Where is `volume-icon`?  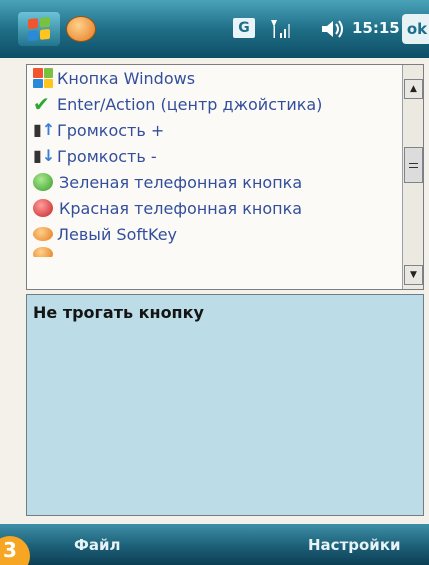
volume-icon is located at coordinates (333, 32).